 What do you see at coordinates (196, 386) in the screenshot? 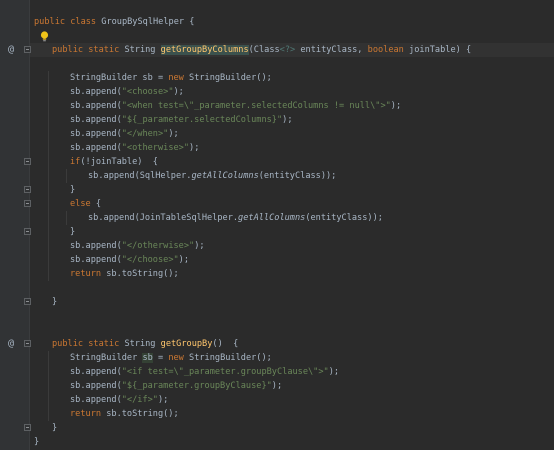
I see `code-token: "${_parameter.groupByClause}"` at bounding box center [196, 386].